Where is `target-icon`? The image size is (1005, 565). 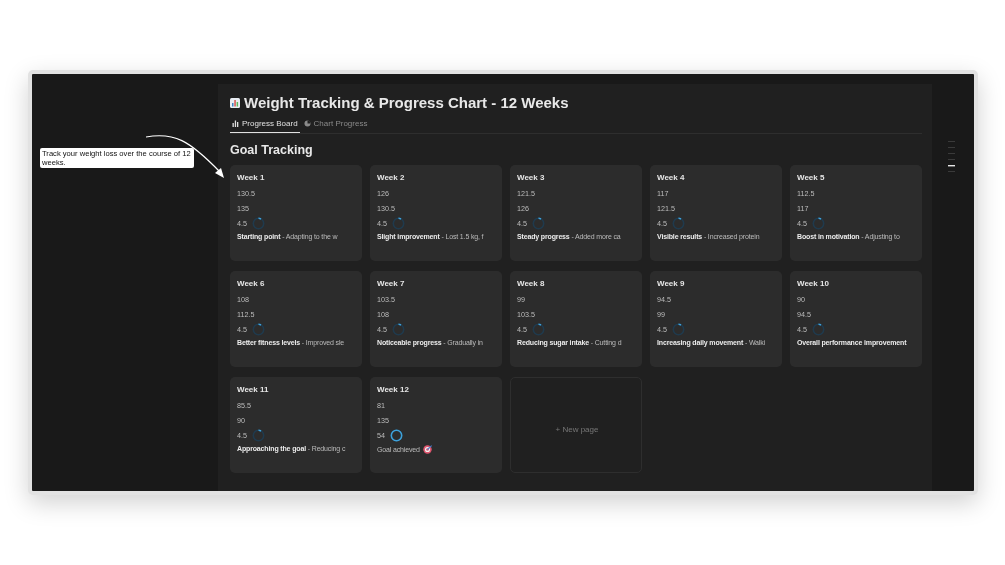 target-icon is located at coordinates (427, 449).